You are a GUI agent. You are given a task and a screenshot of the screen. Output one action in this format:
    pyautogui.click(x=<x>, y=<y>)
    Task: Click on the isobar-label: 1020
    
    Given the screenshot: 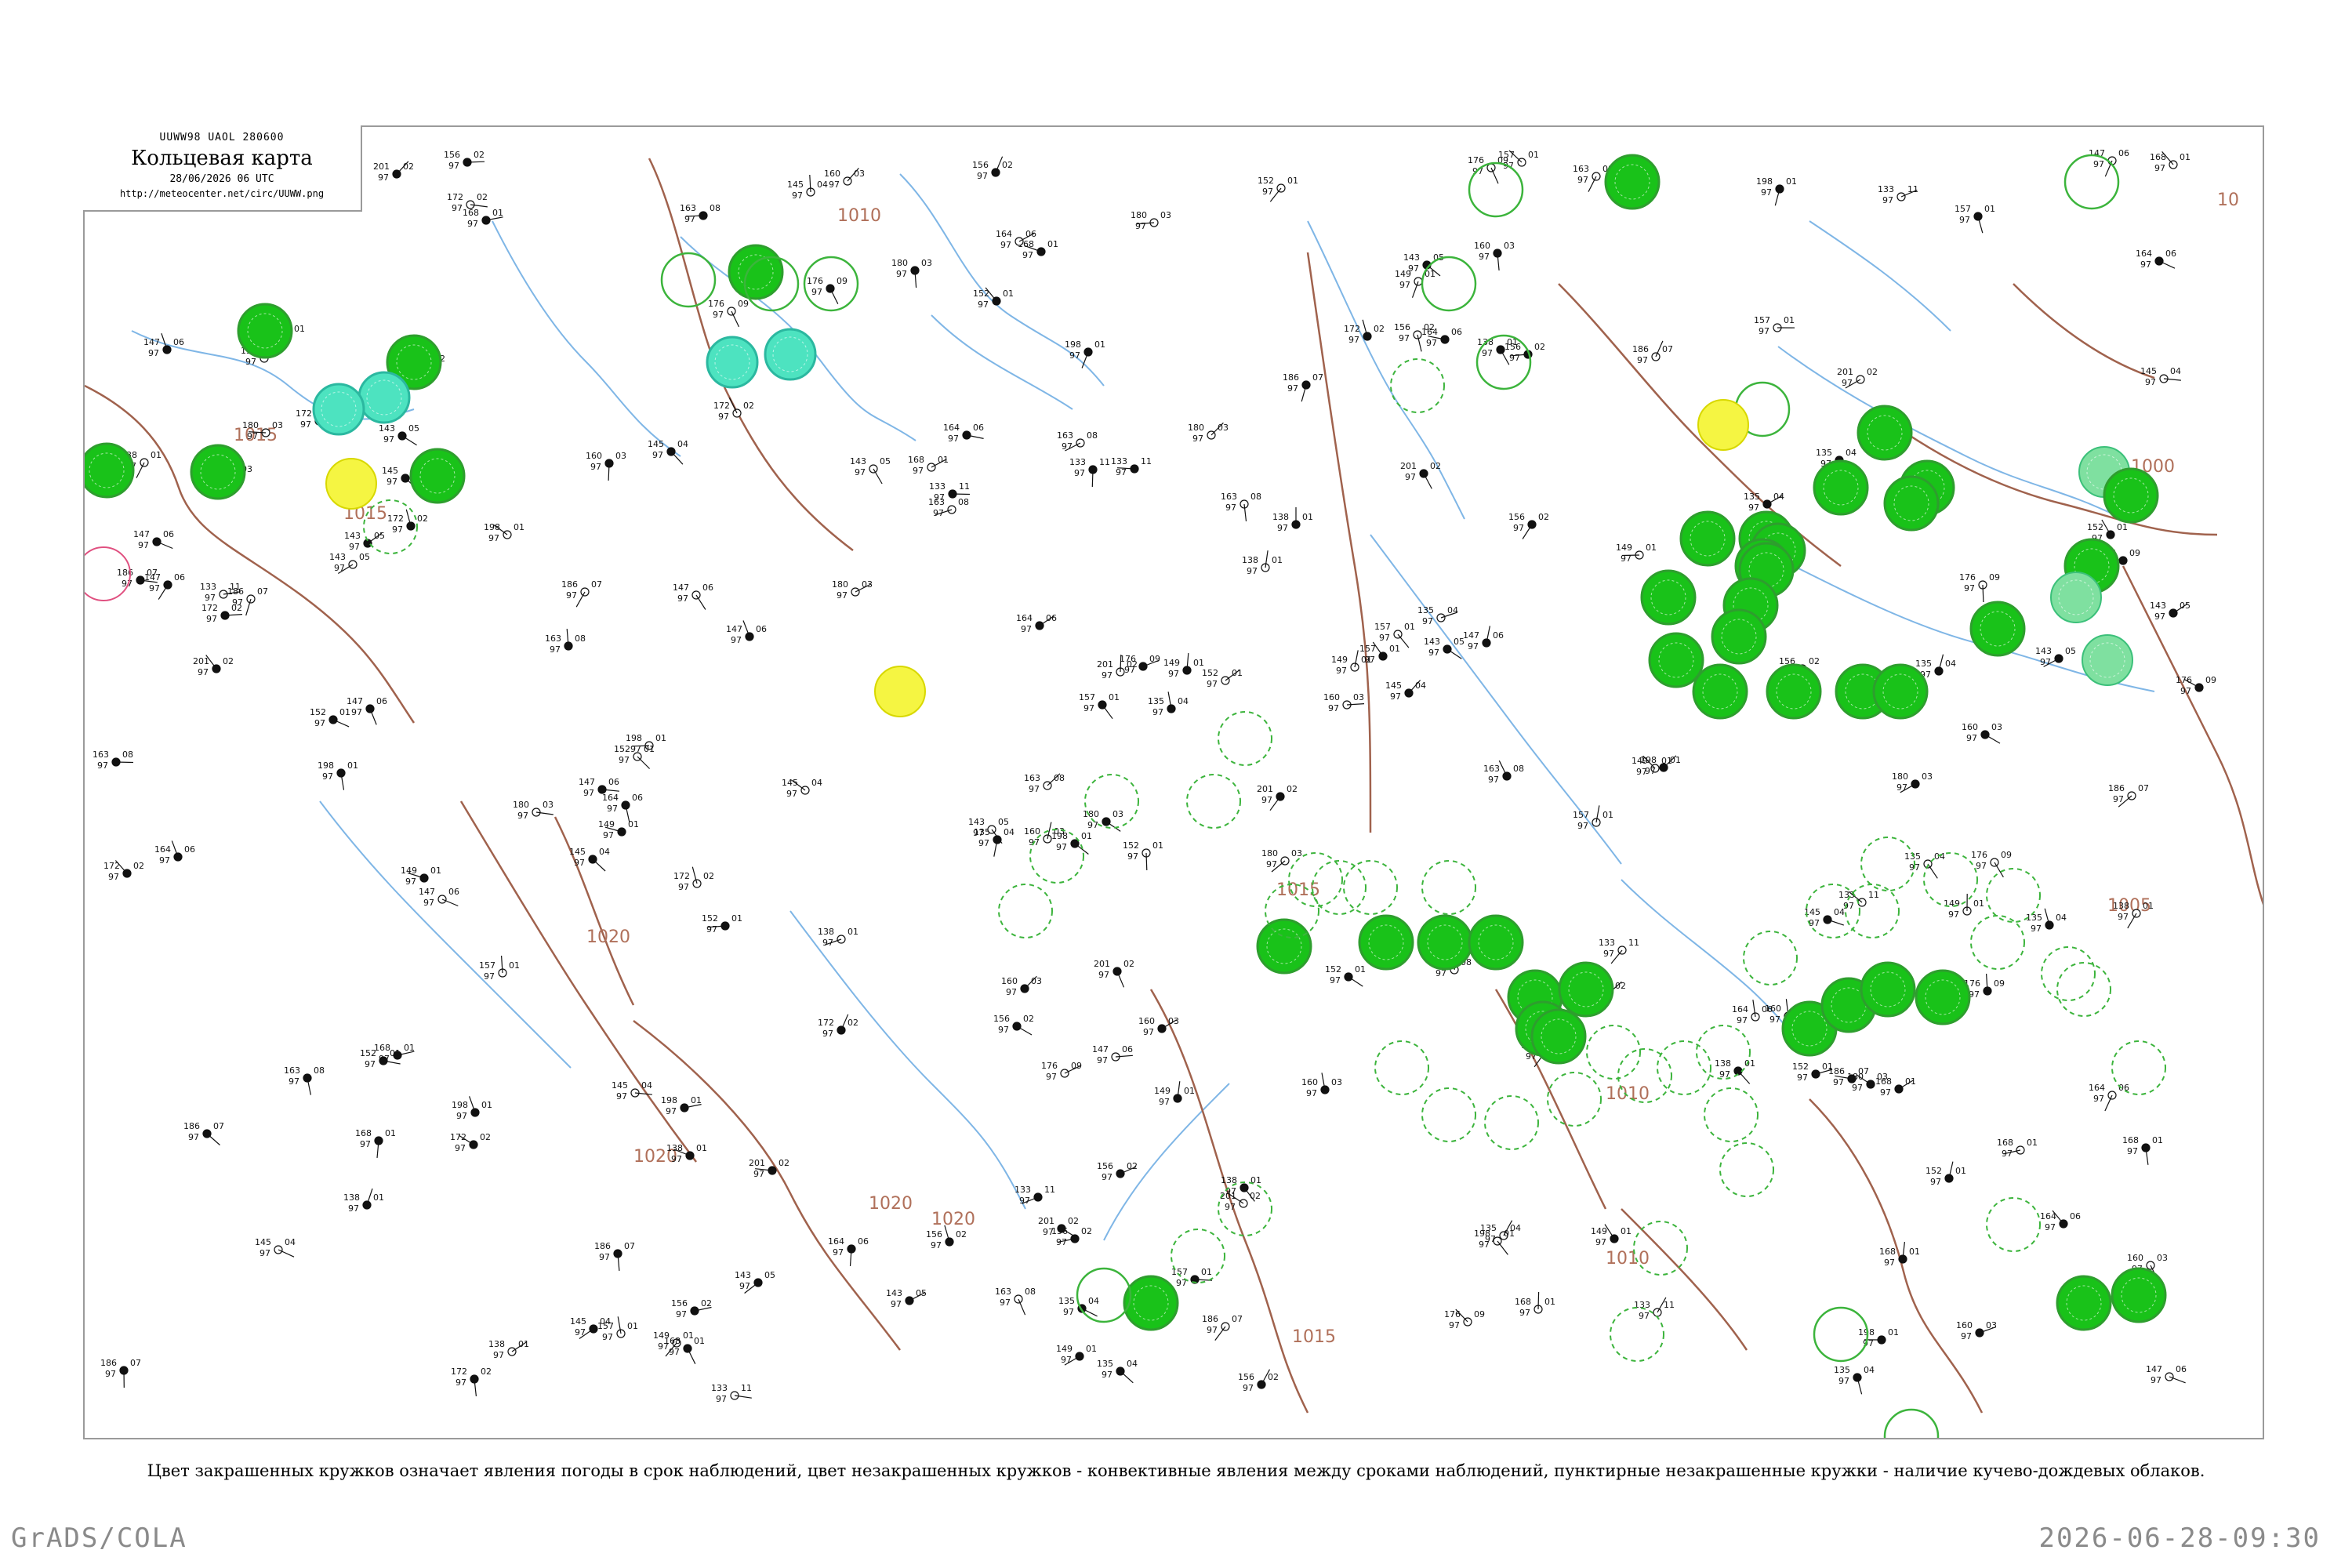 What is the action you would take?
    pyautogui.click(x=608, y=937)
    